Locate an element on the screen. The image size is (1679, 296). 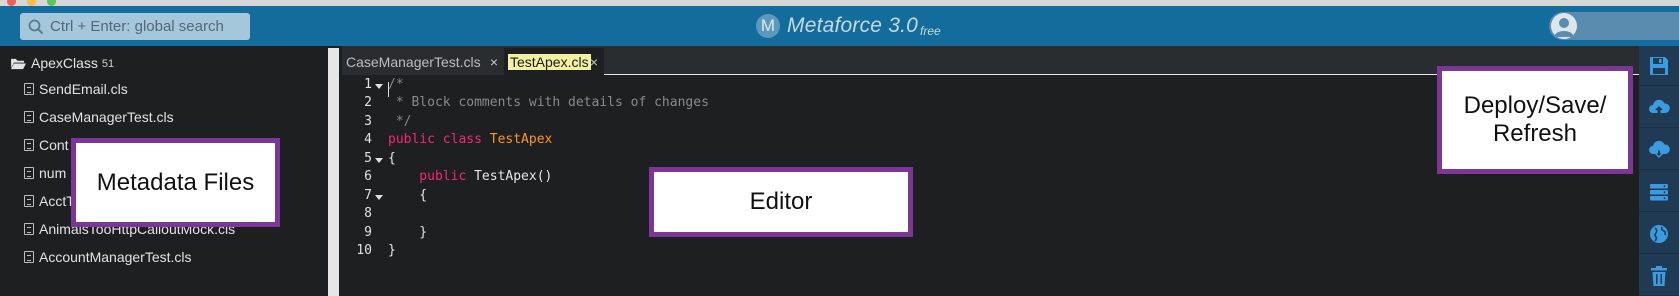
file-label: num is located at coordinates (53, 173).